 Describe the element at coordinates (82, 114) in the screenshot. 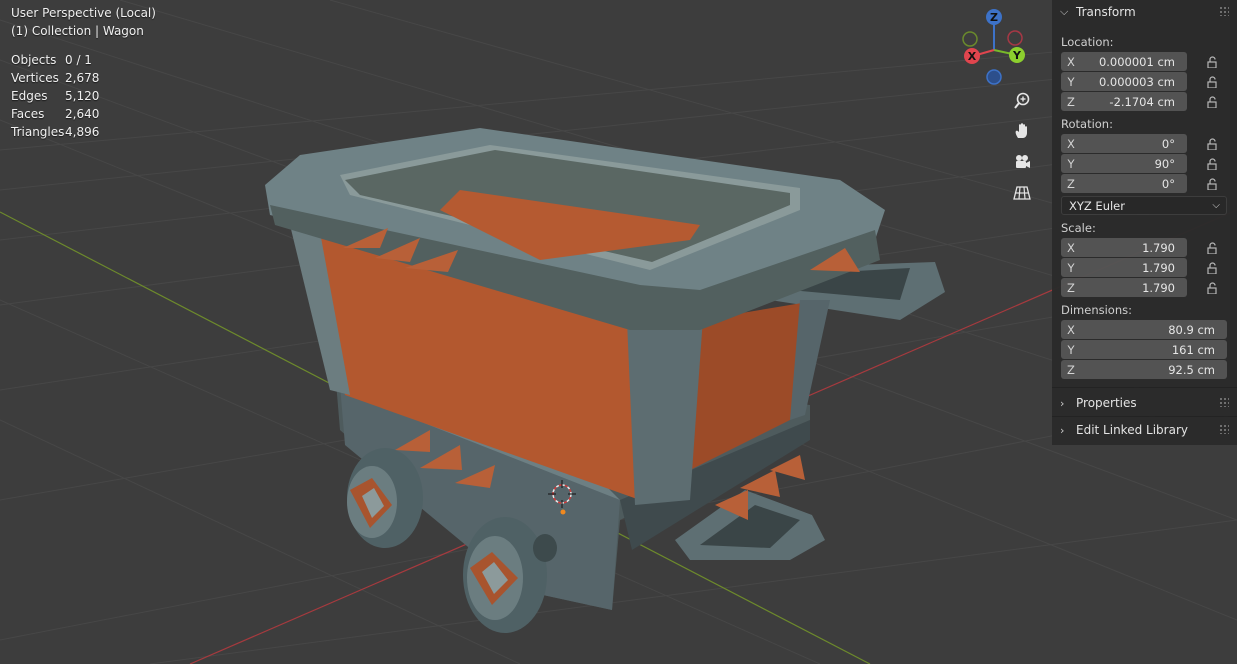

I see `stat-value: 2,640` at that location.